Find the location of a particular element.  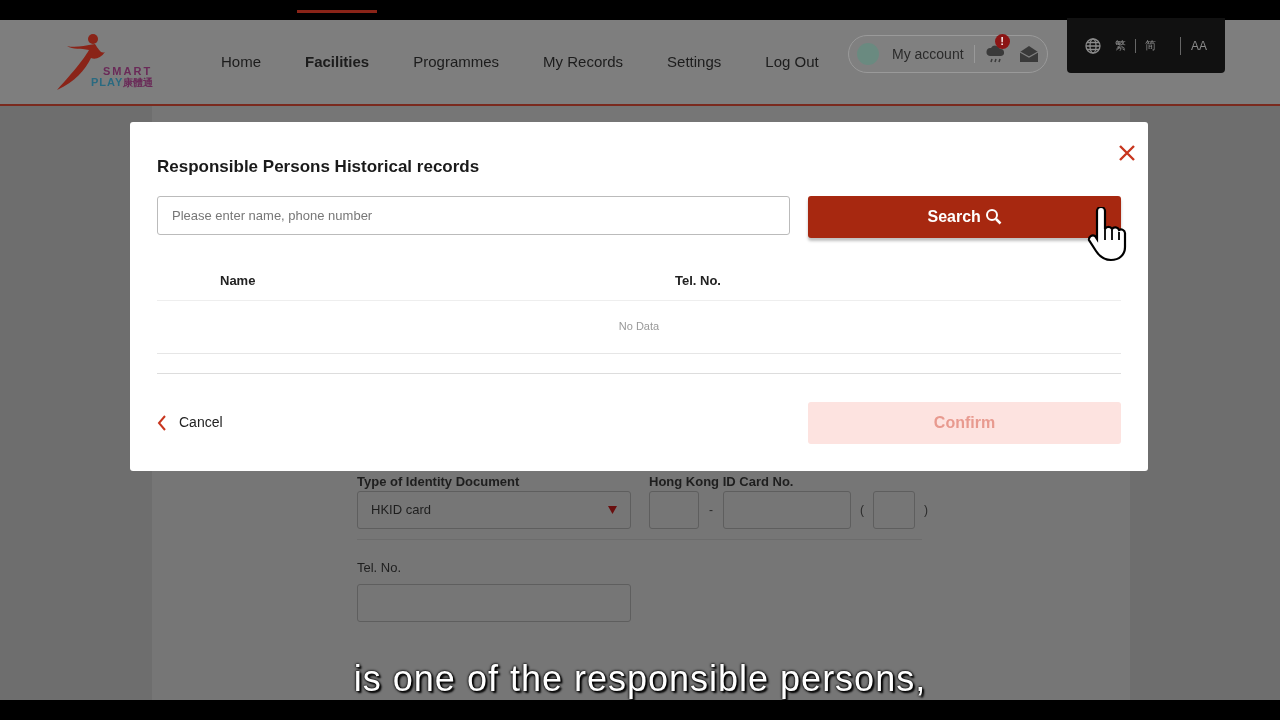

cancel-button: Cancel is located at coordinates (190, 422).